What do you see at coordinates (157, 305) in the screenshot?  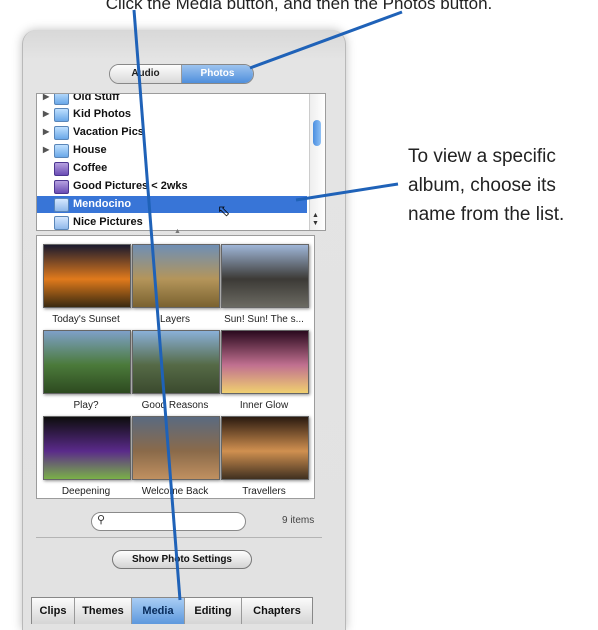 I see `media-callout-line` at bounding box center [157, 305].